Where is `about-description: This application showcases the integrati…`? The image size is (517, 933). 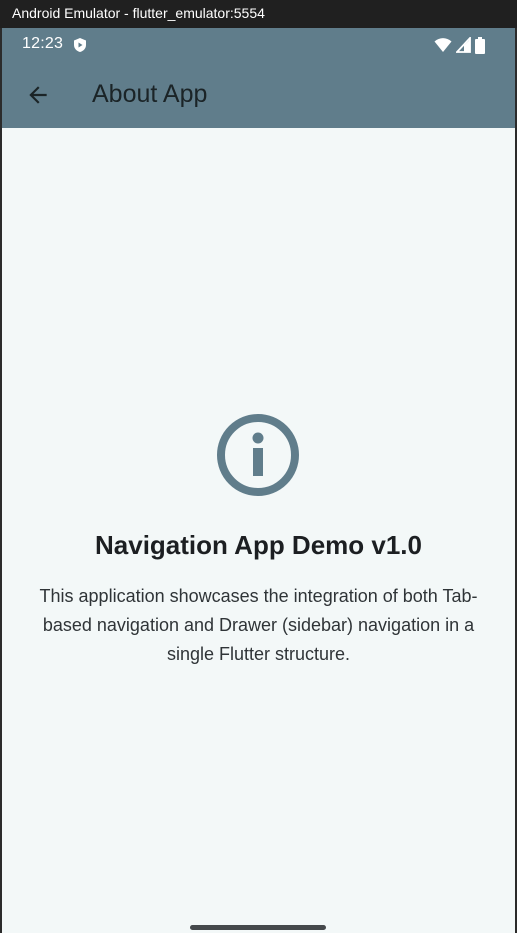
about-description: This application showcases the integrati… is located at coordinates (258, 625).